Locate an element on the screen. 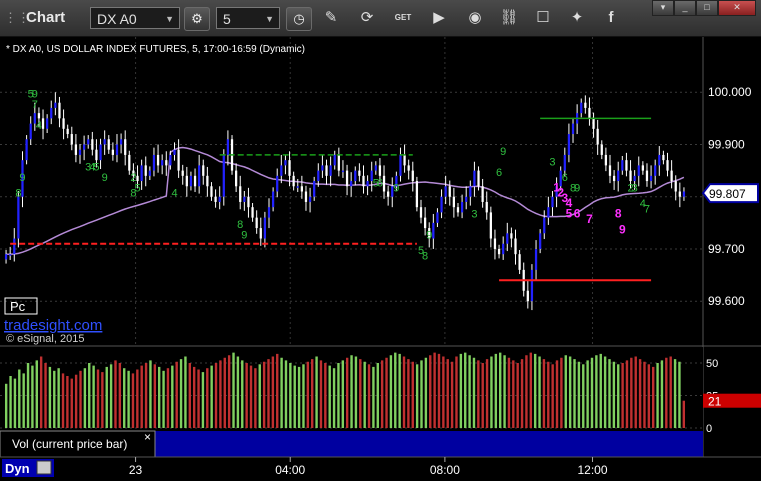 Image resolution: width=761 pixels, height=481 pixels. price-tick-label: 99.600 is located at coordinates (726, 301).